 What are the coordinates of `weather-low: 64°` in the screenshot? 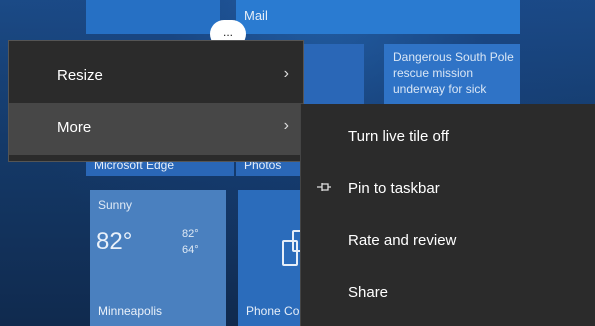 It's located at (190, 250).